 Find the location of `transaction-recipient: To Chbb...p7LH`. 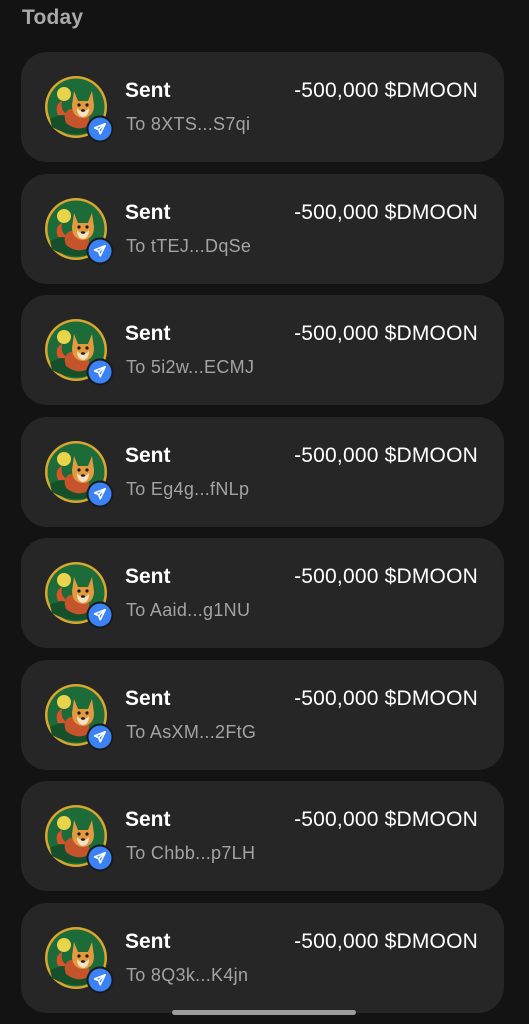

transaction-recipient: To Chbb...p7LH is located at coordinates (191, 853).